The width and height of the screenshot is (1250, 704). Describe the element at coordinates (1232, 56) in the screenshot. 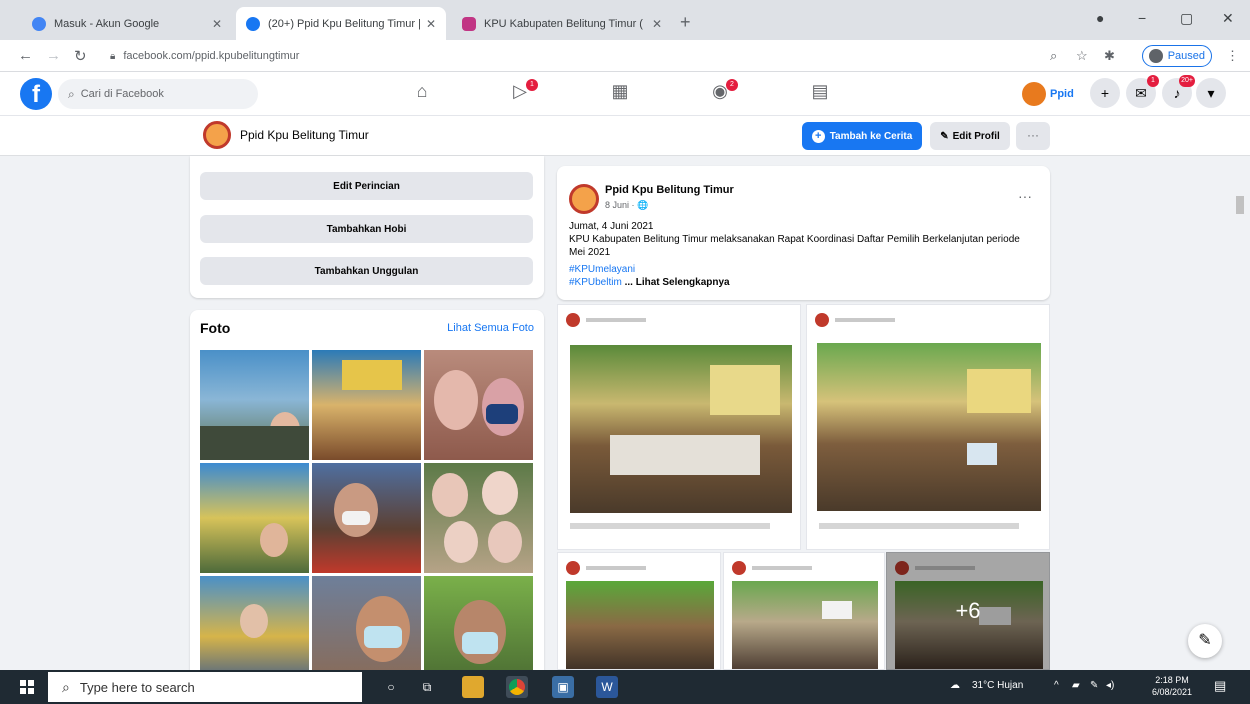

I see `chrome-menu-icon: ⋮` at that location.